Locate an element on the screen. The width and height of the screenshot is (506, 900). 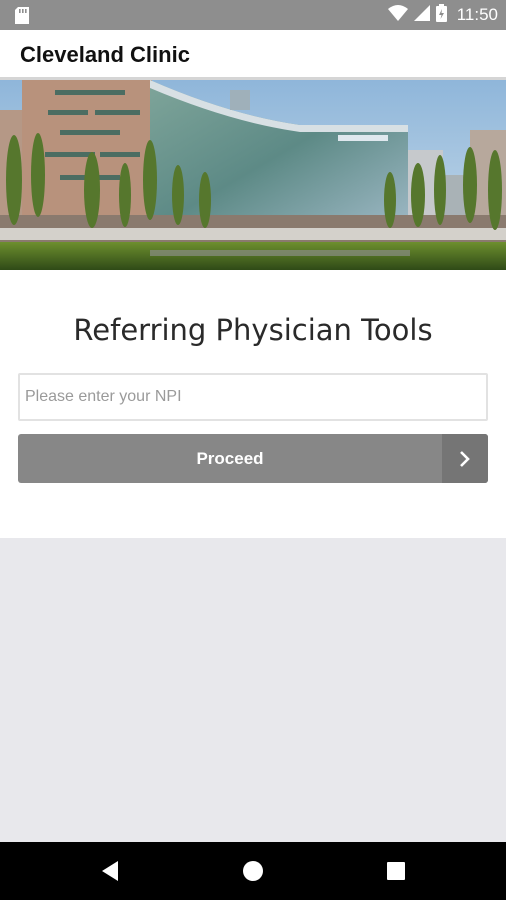
back-icon is located at coordinates (110, 871).